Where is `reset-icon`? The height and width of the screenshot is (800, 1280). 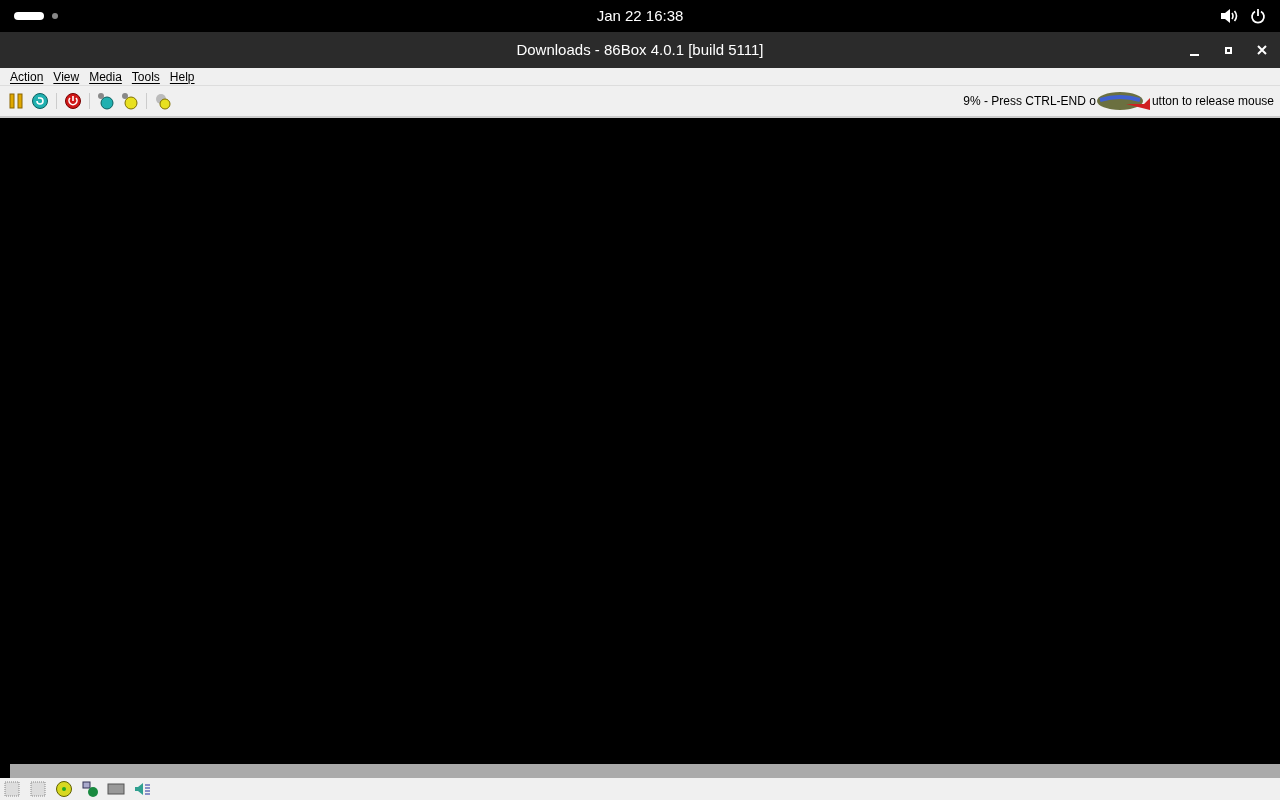
reset-icon is located at coordinates (40, 101).